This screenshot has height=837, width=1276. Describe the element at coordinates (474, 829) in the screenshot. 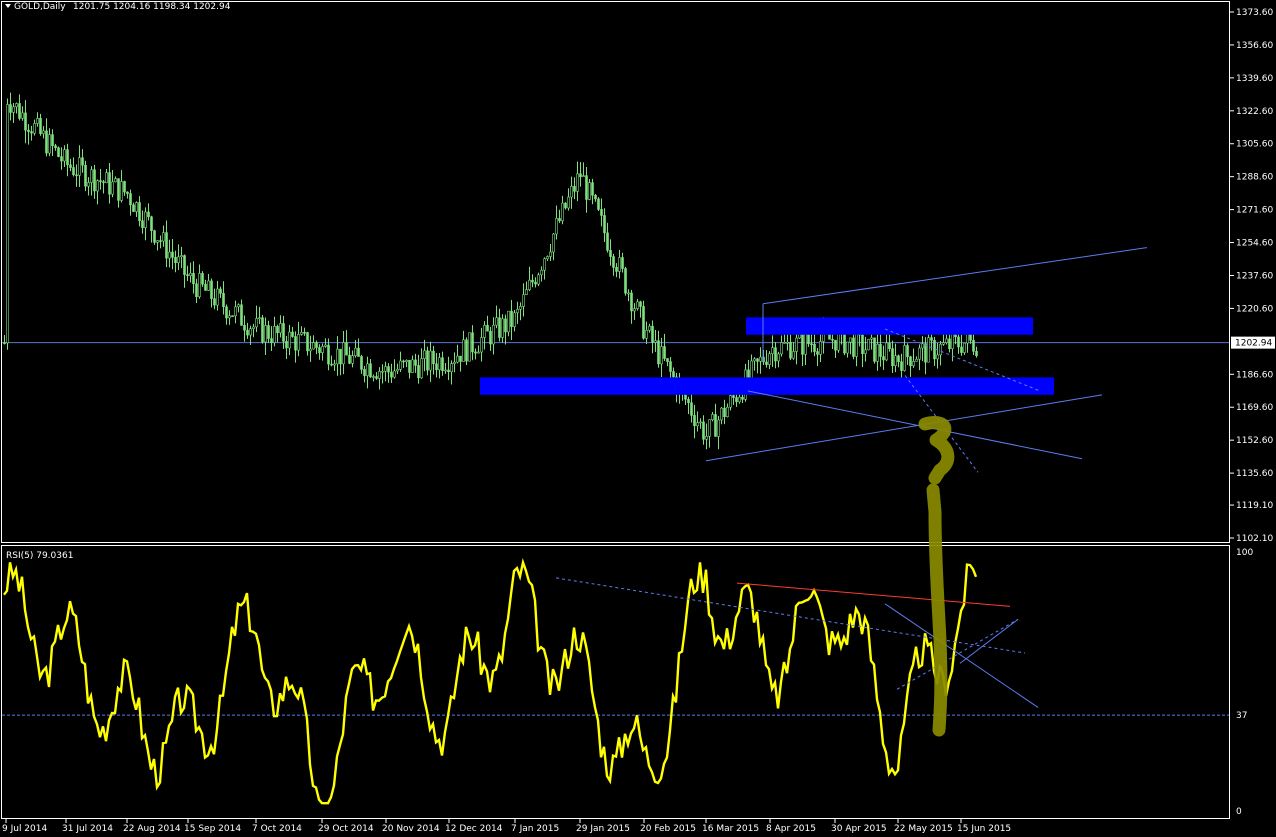

I see `time-tick-label: 12 Dec 2014` at that location.